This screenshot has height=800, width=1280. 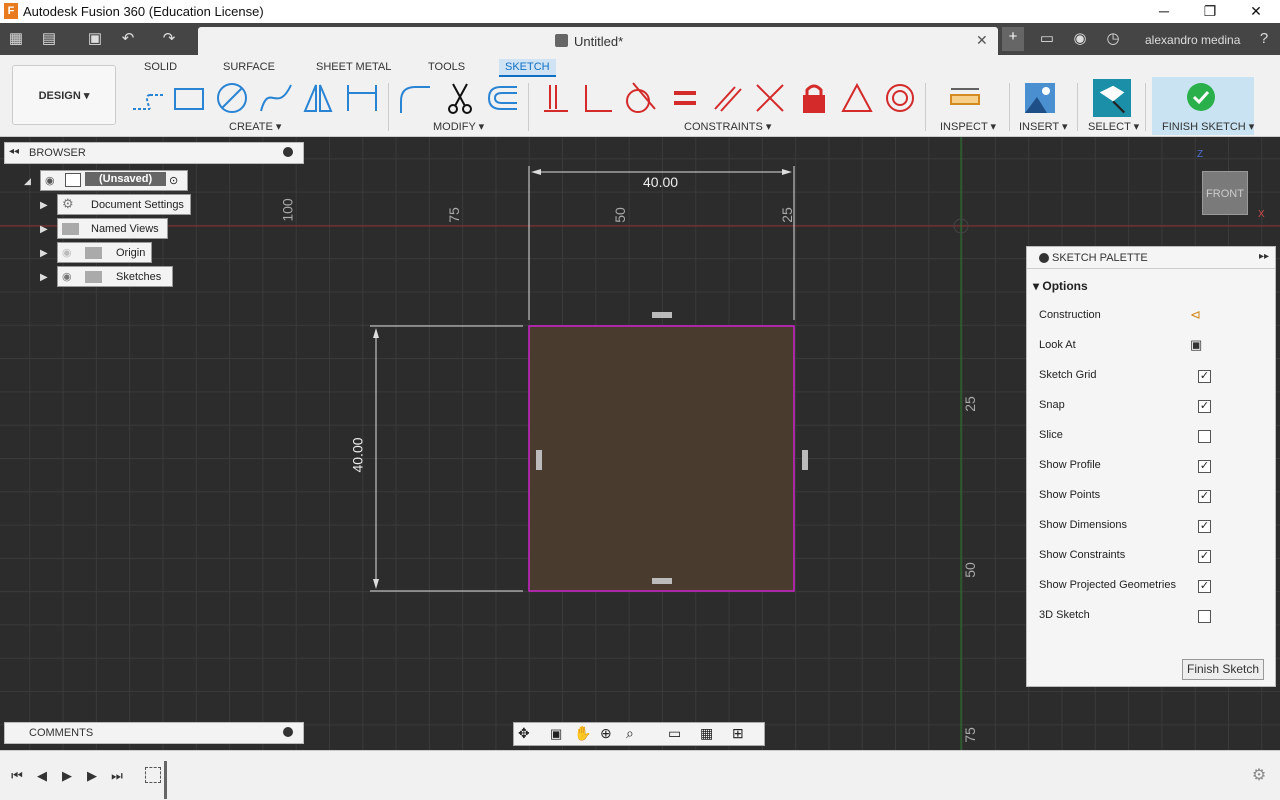 I want to click on go-to-end-icon: ⏭, so click(x=117, y=776).